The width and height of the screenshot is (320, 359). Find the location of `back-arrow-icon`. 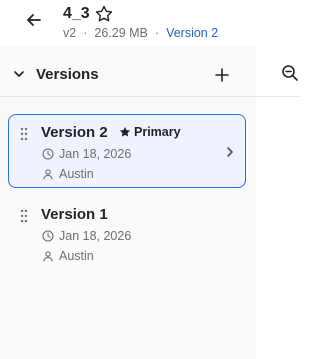

back-arrow-icon is located at coordinates (34, 20).